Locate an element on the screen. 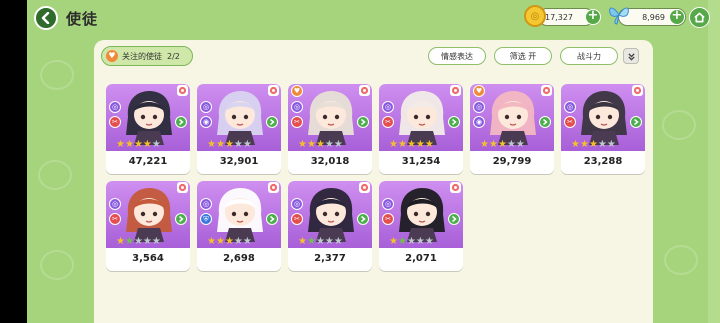 The height and width of the screenshot is (323, 720). apostle-card: ♥ ◎ ◉ ★ ★ ★ ★ ★ 29,799 is located at coordinates (512, 129).